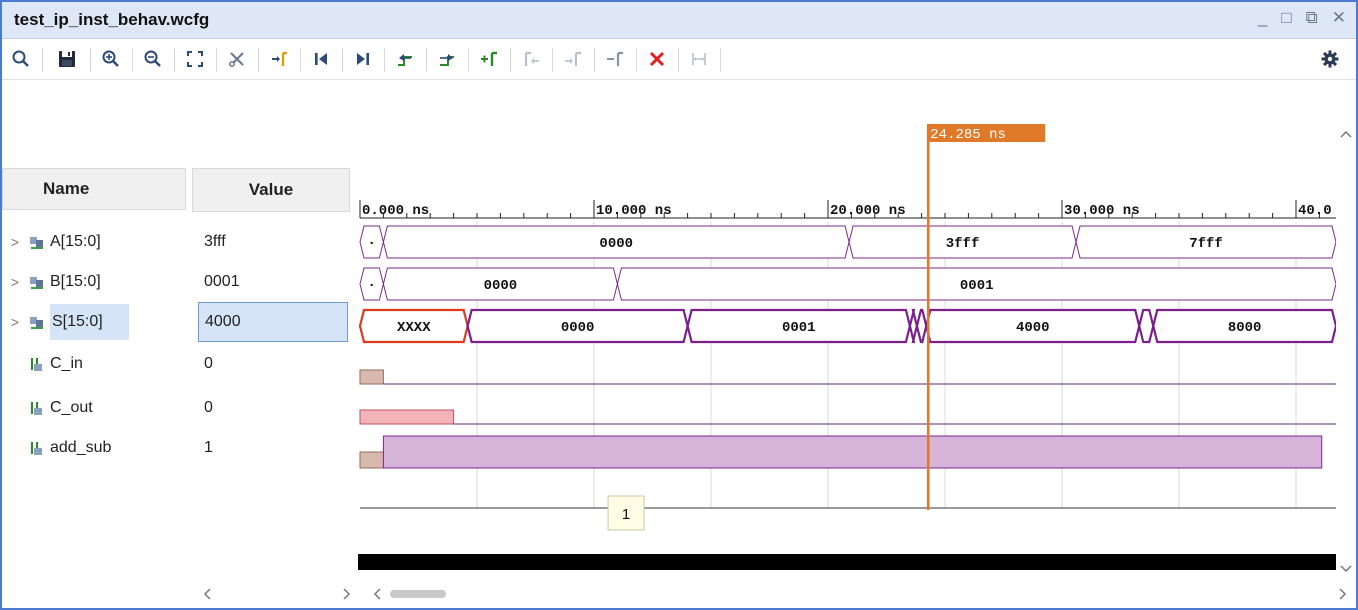 This screenshot has width=1358, height=610. What do you see at coordinates (615, 59) in the screenshot?
I see `remove-marker-icon` at bounding box center [615, 59].